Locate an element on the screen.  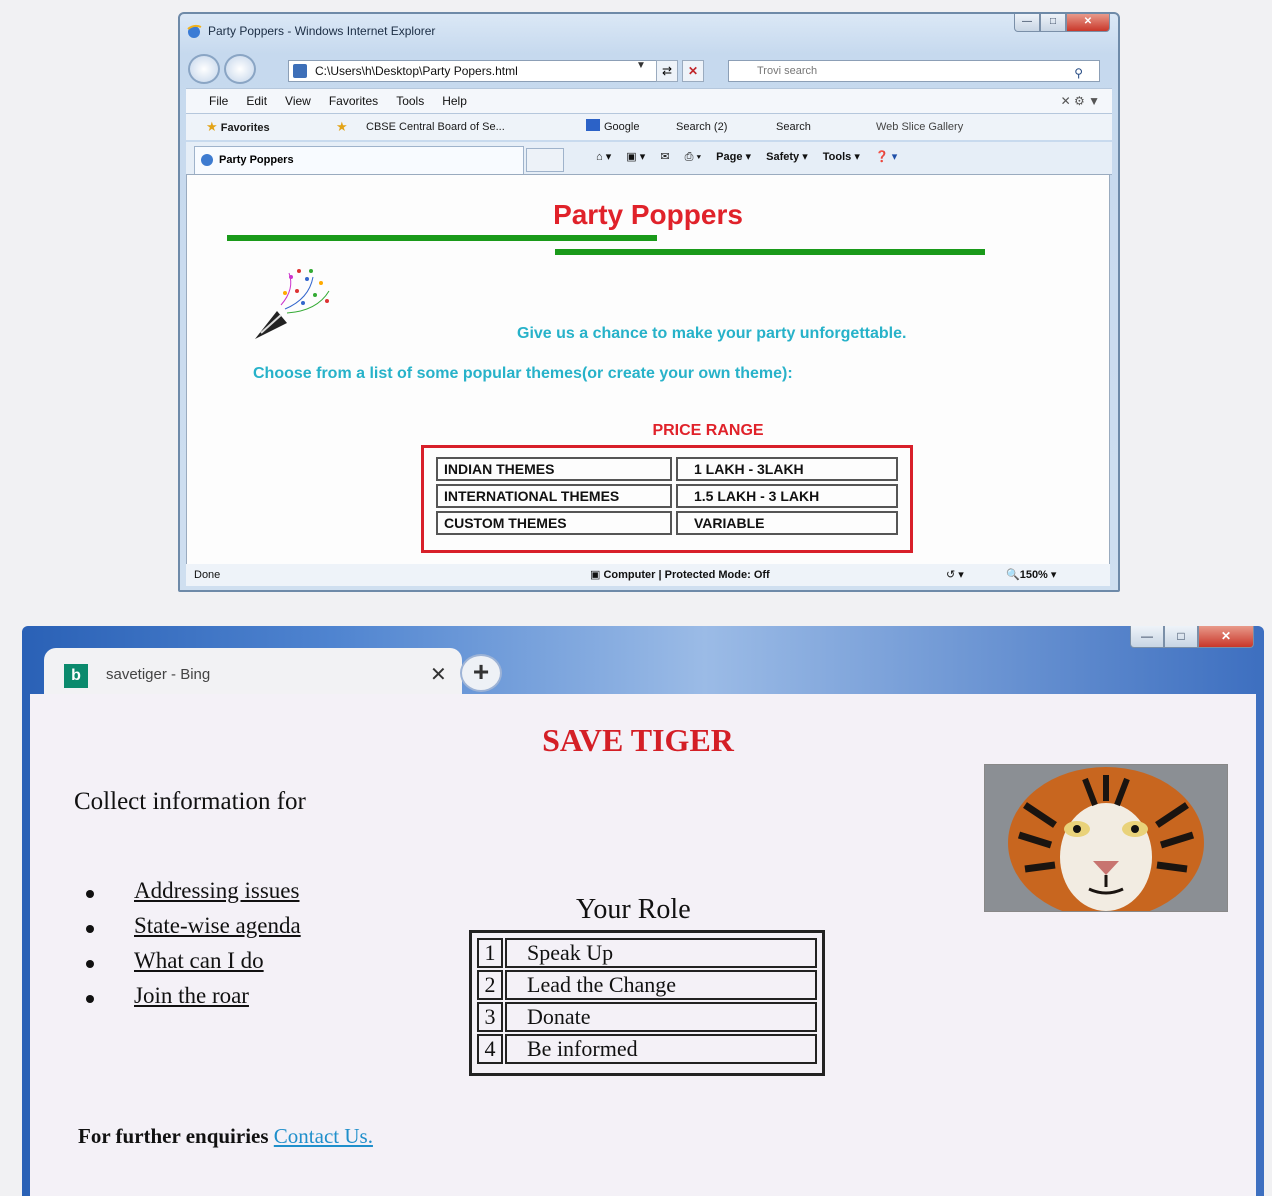
list-item: Join the roar is located at coordinates (191, 1000).